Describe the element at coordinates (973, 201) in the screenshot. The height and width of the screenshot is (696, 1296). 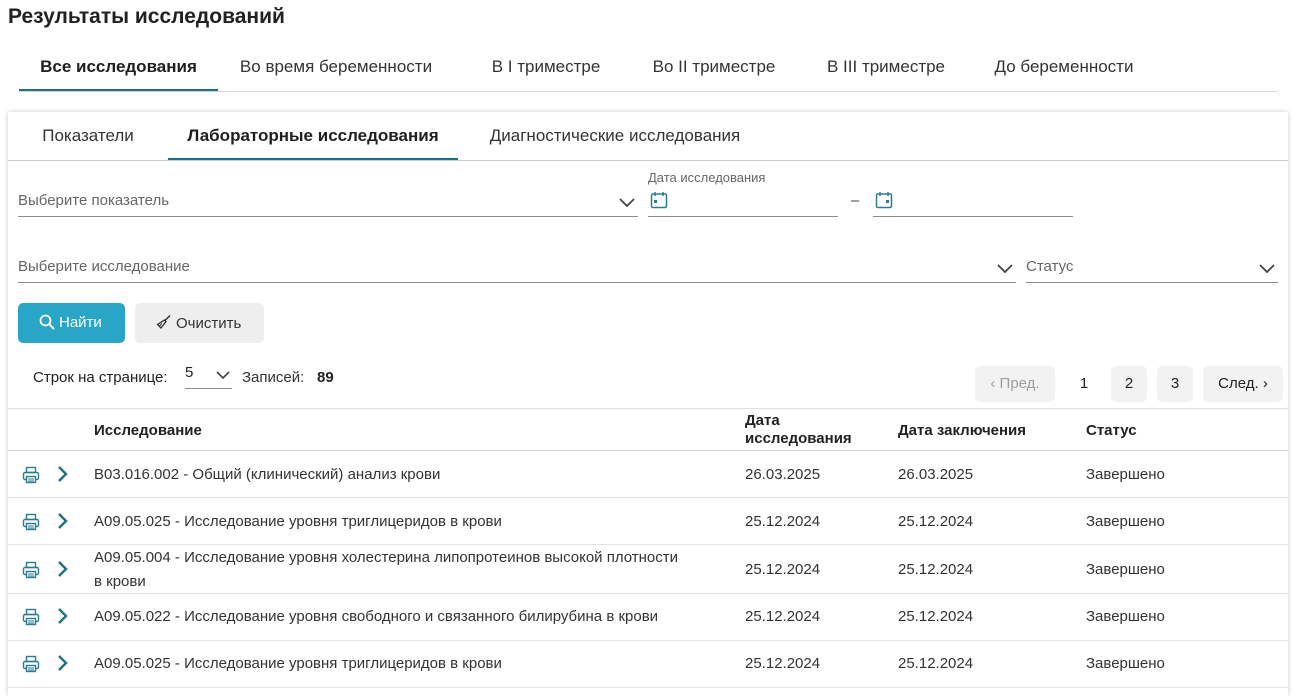
I see `date-to-field` at that location.